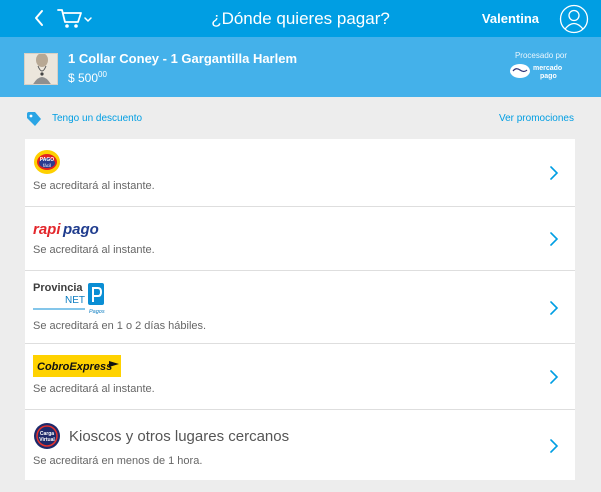 The width and height of the screenshot is (601, 492). What do you see at coordinates (97, 312) in the screenshot?
I see `svg-text: Pagos` at bounding box center [97, 312].